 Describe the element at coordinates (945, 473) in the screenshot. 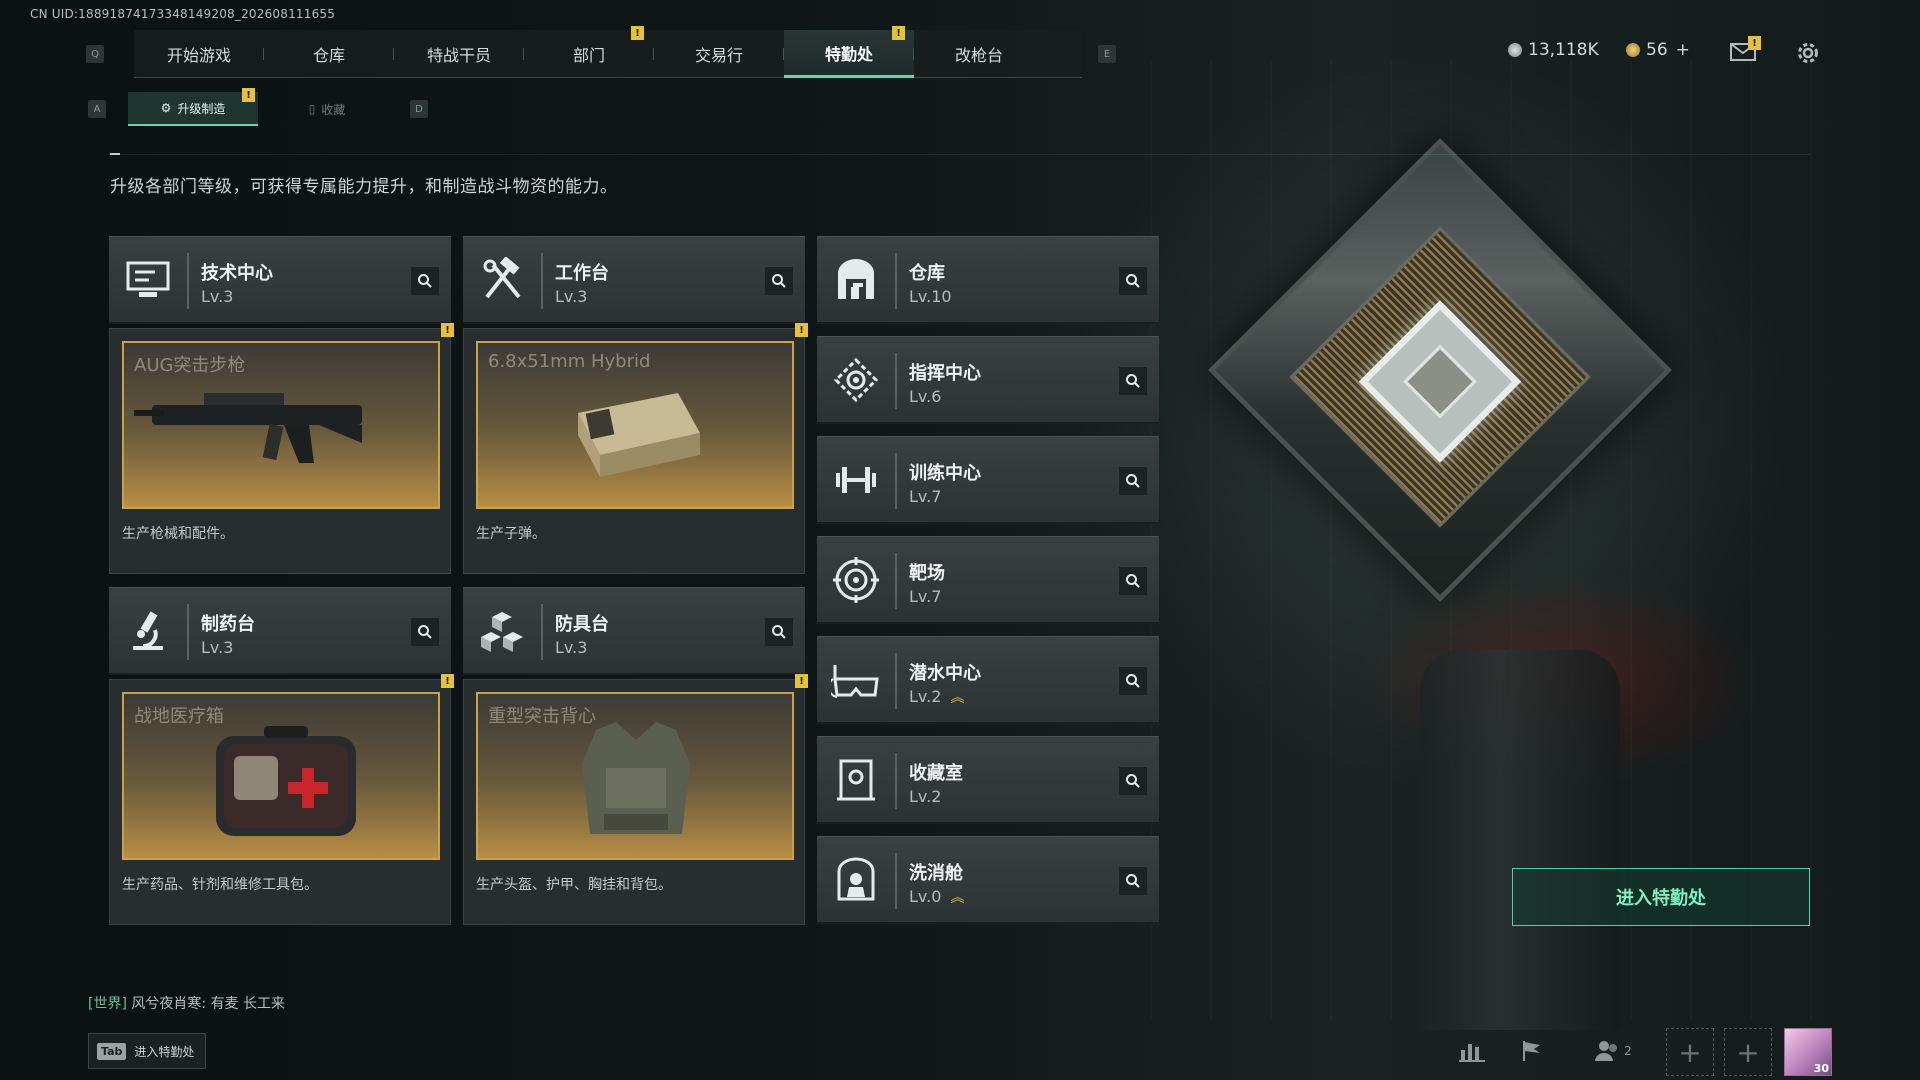

I see `dept-name: 训练中心` at that location.